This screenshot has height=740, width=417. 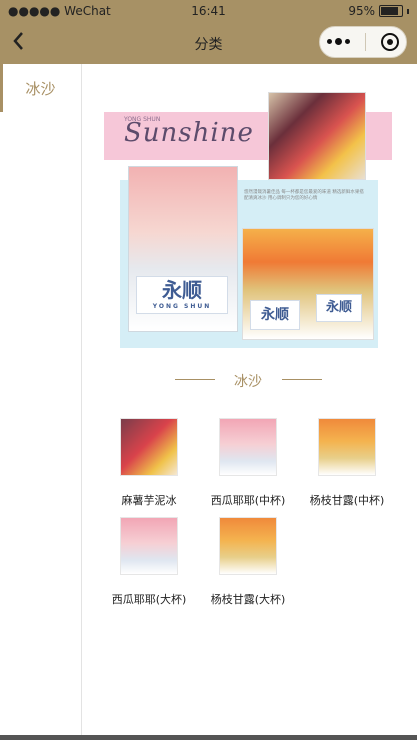 I want to click on section-title: 冰沙, so click(x=248, y=382).